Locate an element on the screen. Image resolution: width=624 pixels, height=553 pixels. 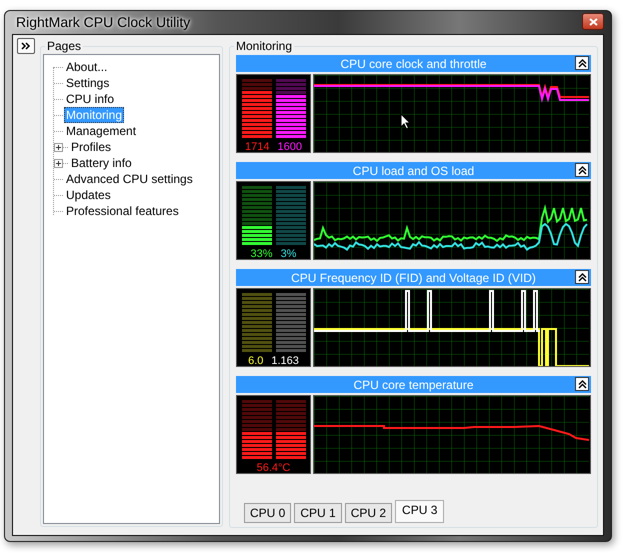
tree-item: Settings is located at coordinates (88, 83).